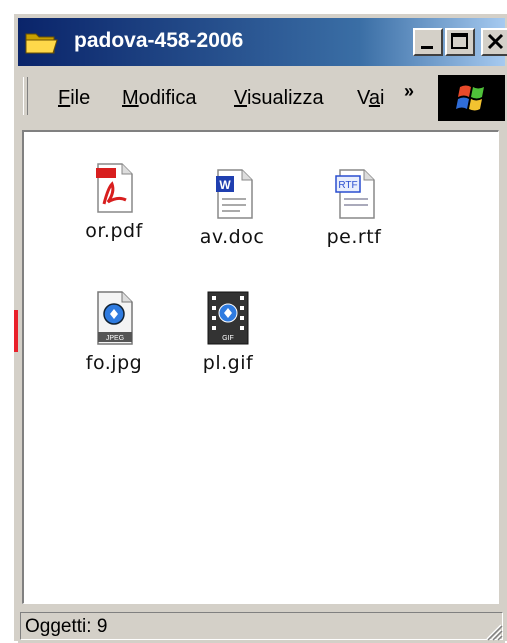  I want to click on pdf-file-icon, so click(114, 188).